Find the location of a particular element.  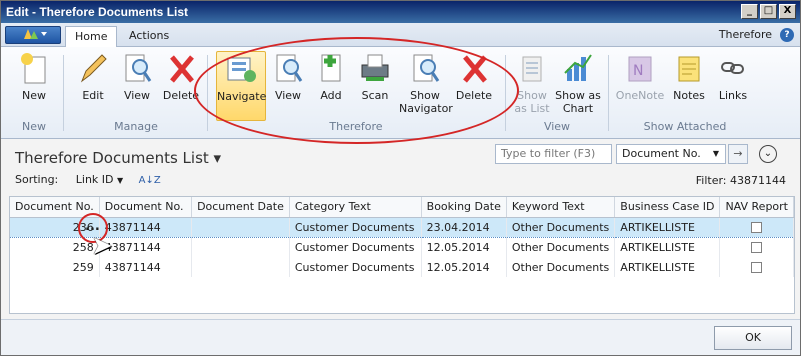

show-as-chart-label-line1: Show as is located at coordinates (578, 95).